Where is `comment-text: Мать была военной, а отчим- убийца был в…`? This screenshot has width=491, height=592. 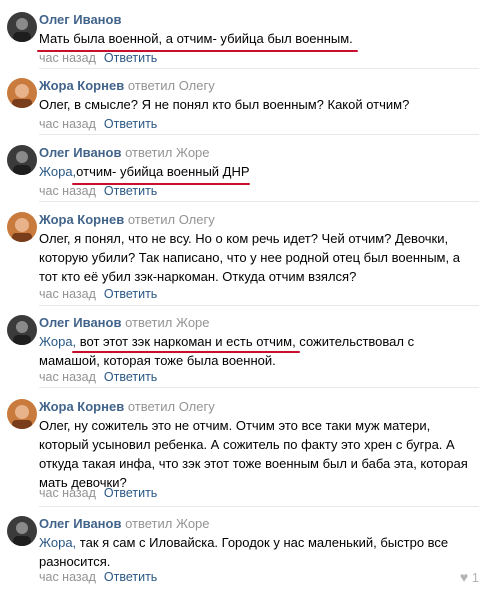 comment-text: Мать была военной, а отчим- убийца был в… is located at coordinates (258, 38).